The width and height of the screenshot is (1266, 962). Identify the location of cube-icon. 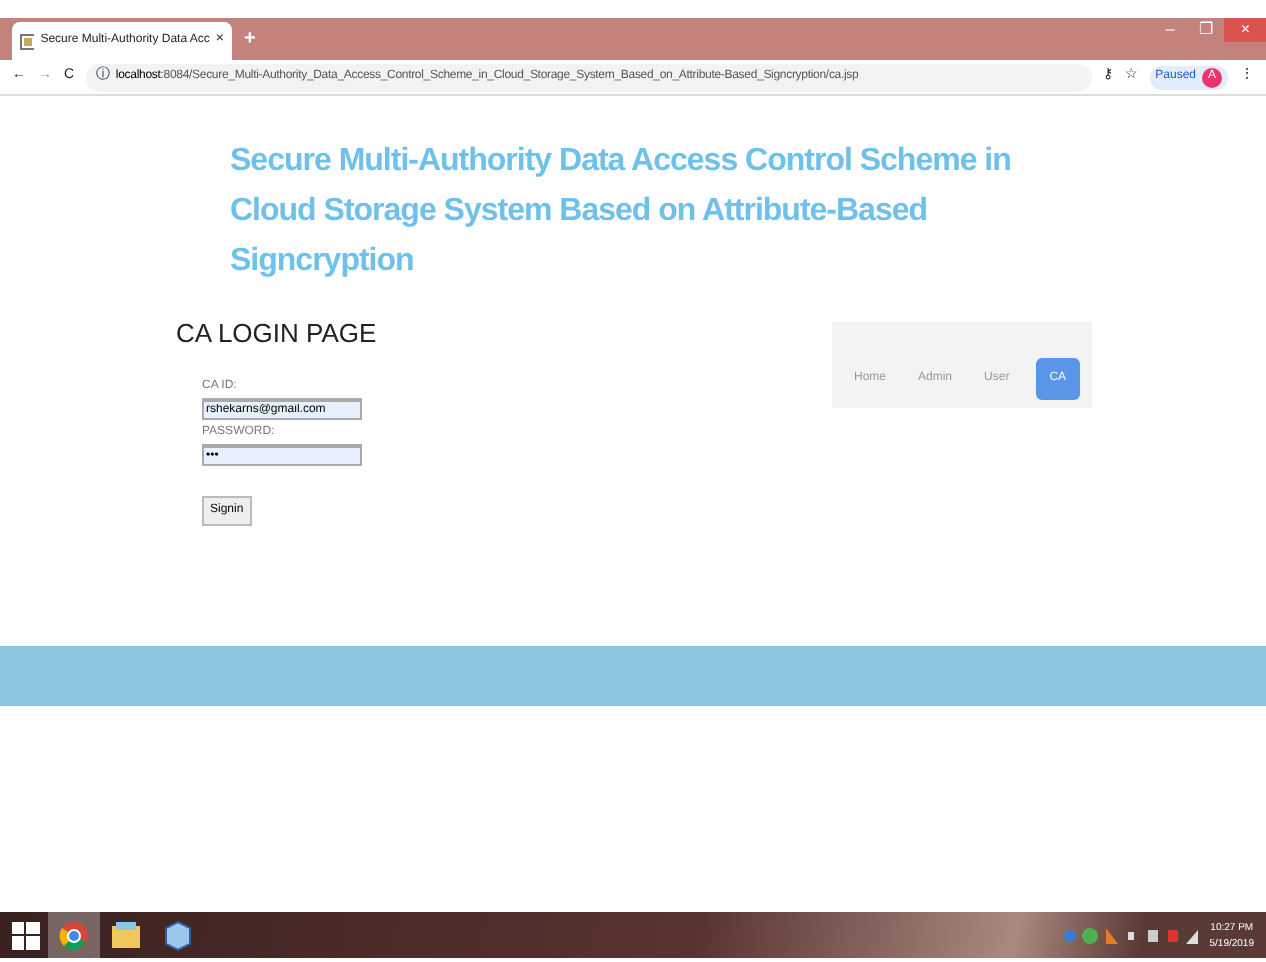
(178, 935).